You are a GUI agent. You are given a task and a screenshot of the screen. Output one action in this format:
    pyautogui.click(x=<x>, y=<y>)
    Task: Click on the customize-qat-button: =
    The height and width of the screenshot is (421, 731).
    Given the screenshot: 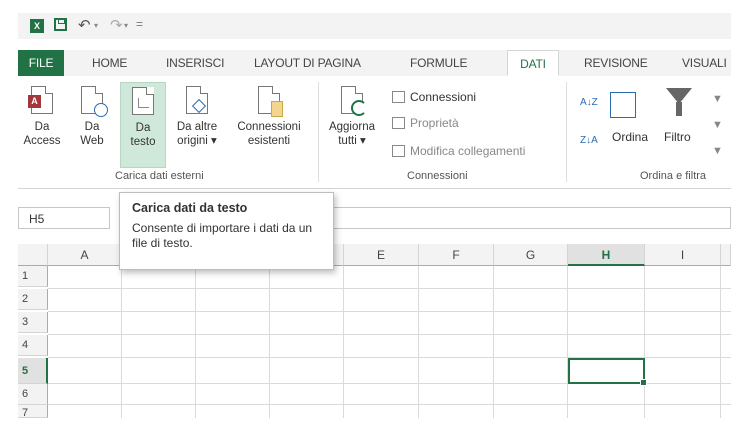 What is the action you would take?
    pyautogui.click(x=139, y=24)
    